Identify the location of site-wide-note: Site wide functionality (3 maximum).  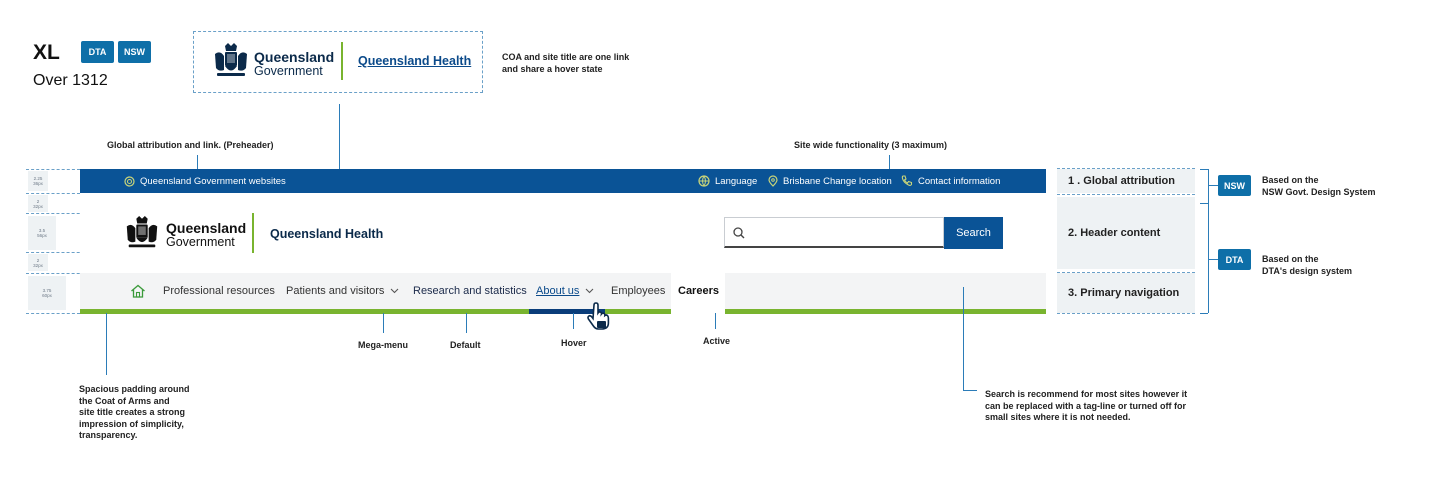
(871, 145).